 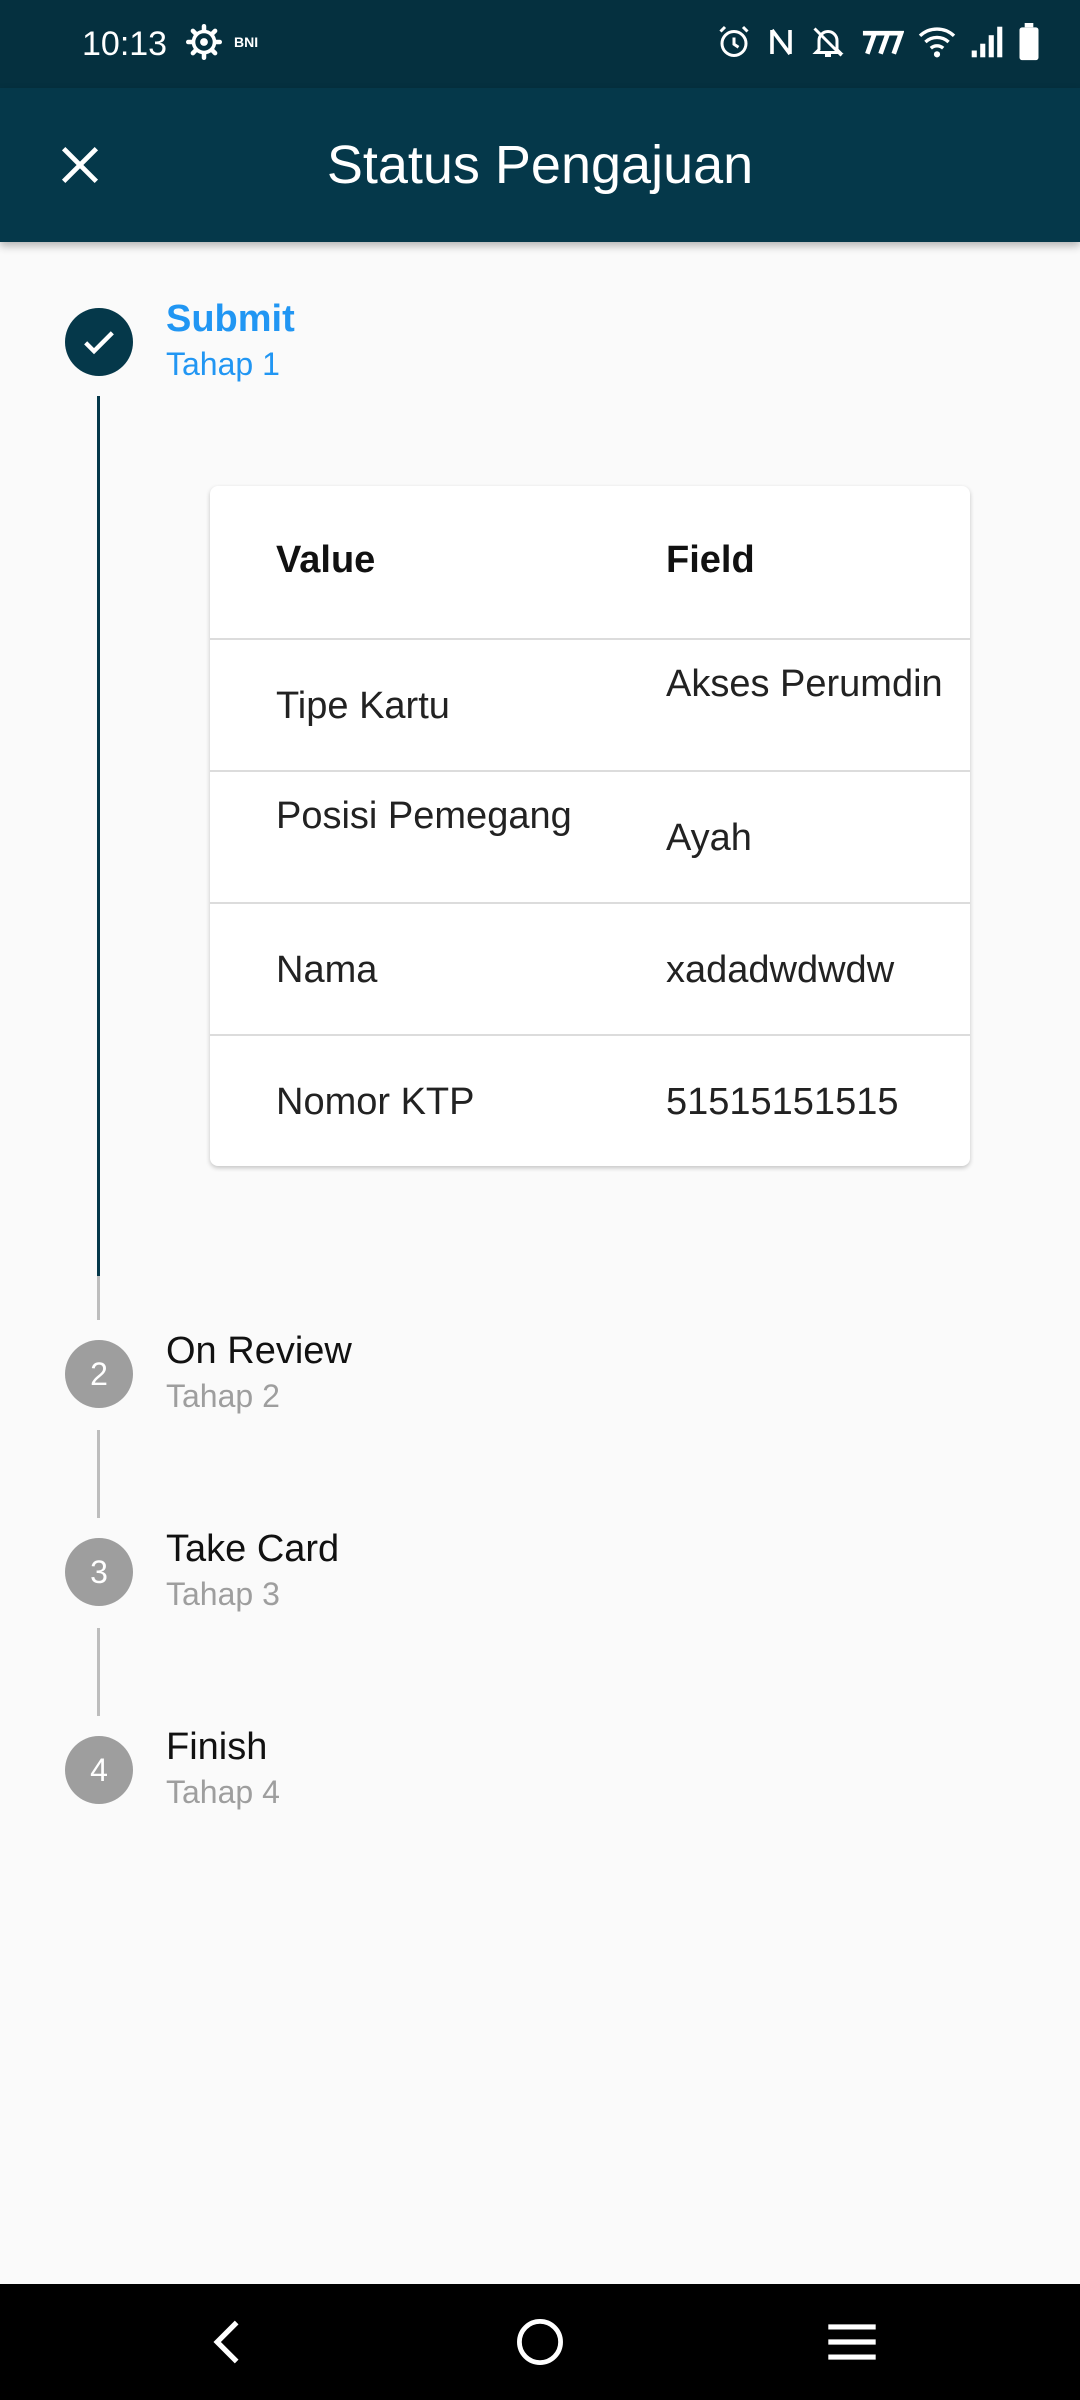 What do you see at coordinates (987, 44) in the screenshot?
I see `signal-icon` at bounding box center [987, 44].